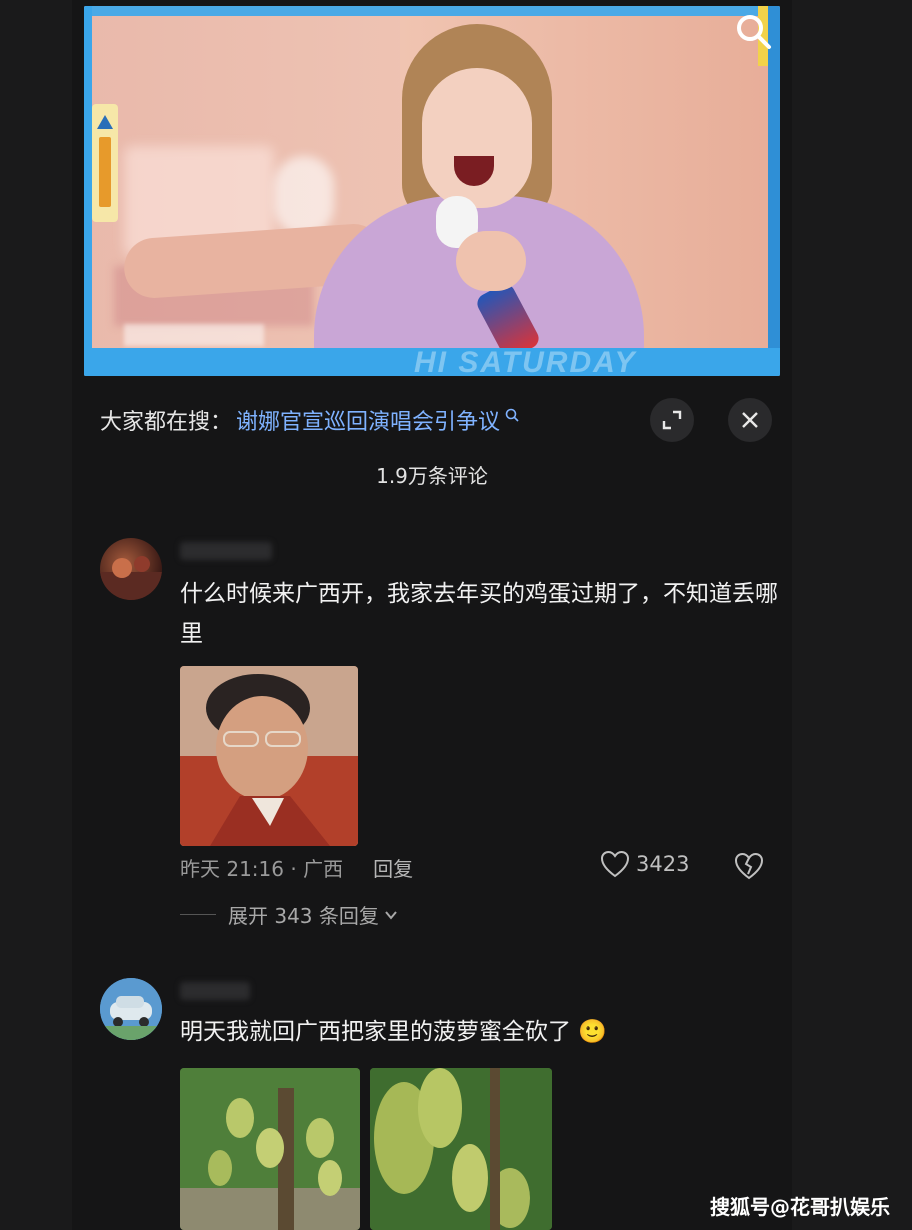 This screenshot has width=912, height=1230. Describe the element at coordinates (491, 261) in the screenshot. I see `singer-hand` at that location.